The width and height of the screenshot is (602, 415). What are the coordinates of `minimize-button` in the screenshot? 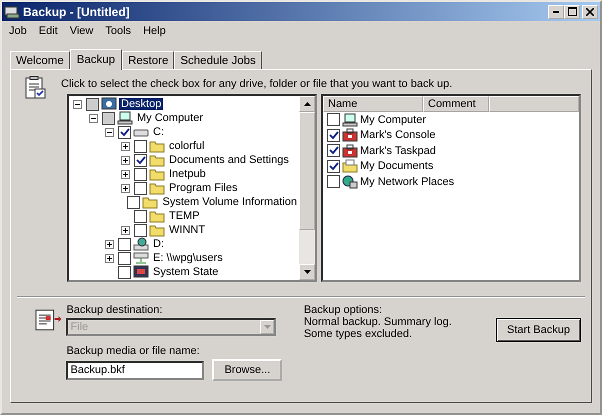 It's located at (556, 11).